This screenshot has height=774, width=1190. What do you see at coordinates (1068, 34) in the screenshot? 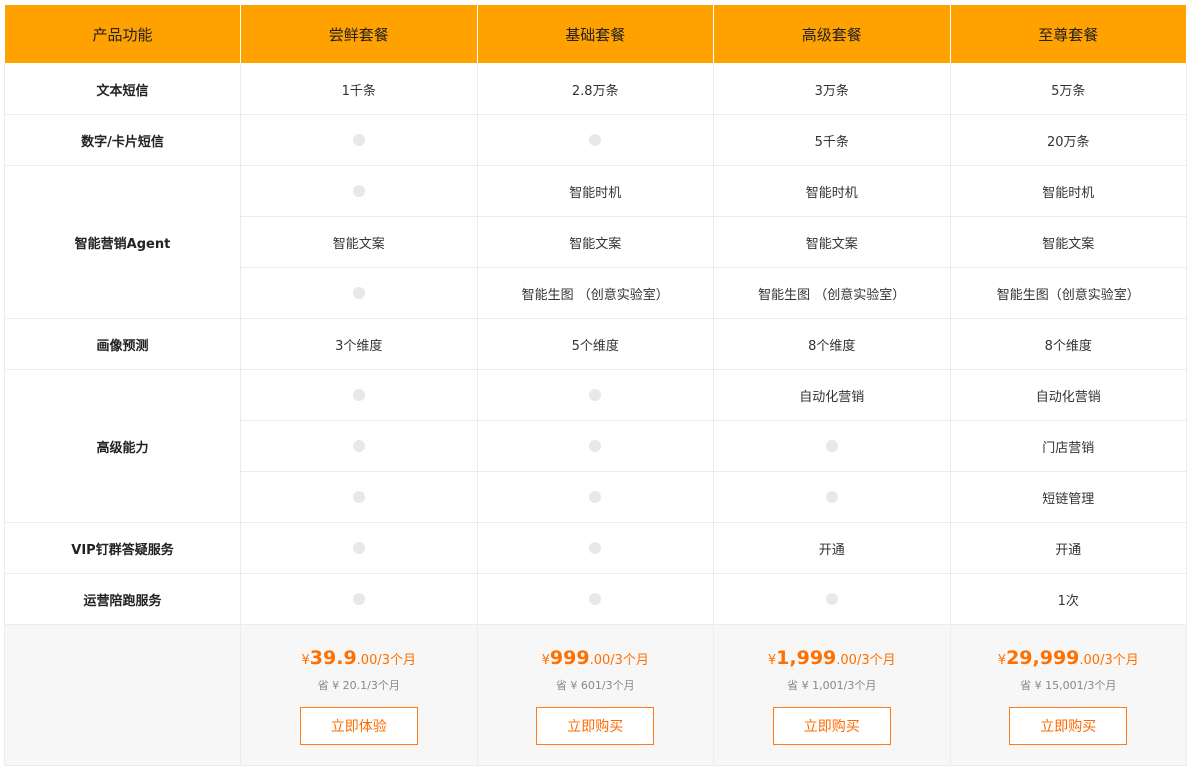
I see `header-plan-supreme: 至尊套餐` at bounding box center [1068, 34].